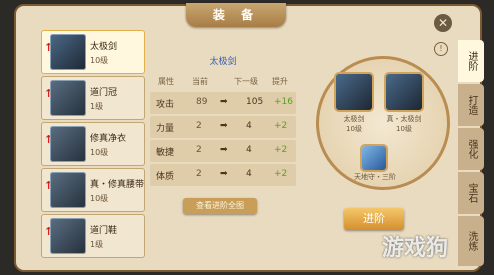 The image size is (494, 275). I want to click on info-icon: !, so click(441, 49).